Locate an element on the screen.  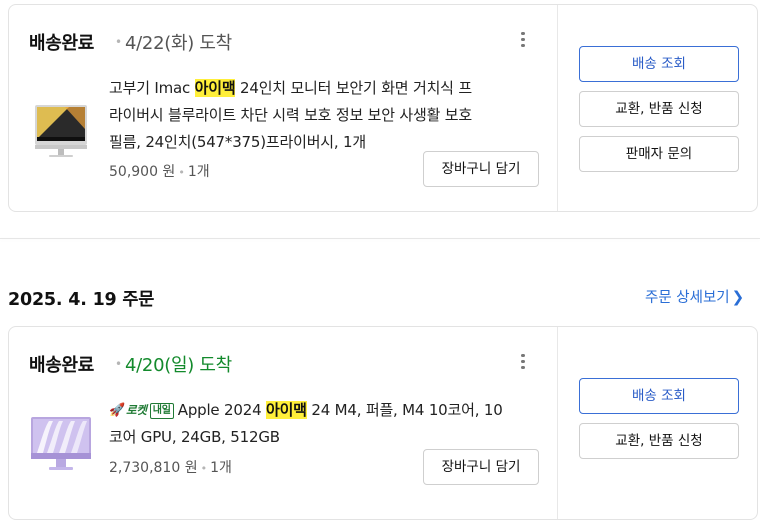
price-quantity: 50,900 원 • 1개 is located at coordinates (159, 172).